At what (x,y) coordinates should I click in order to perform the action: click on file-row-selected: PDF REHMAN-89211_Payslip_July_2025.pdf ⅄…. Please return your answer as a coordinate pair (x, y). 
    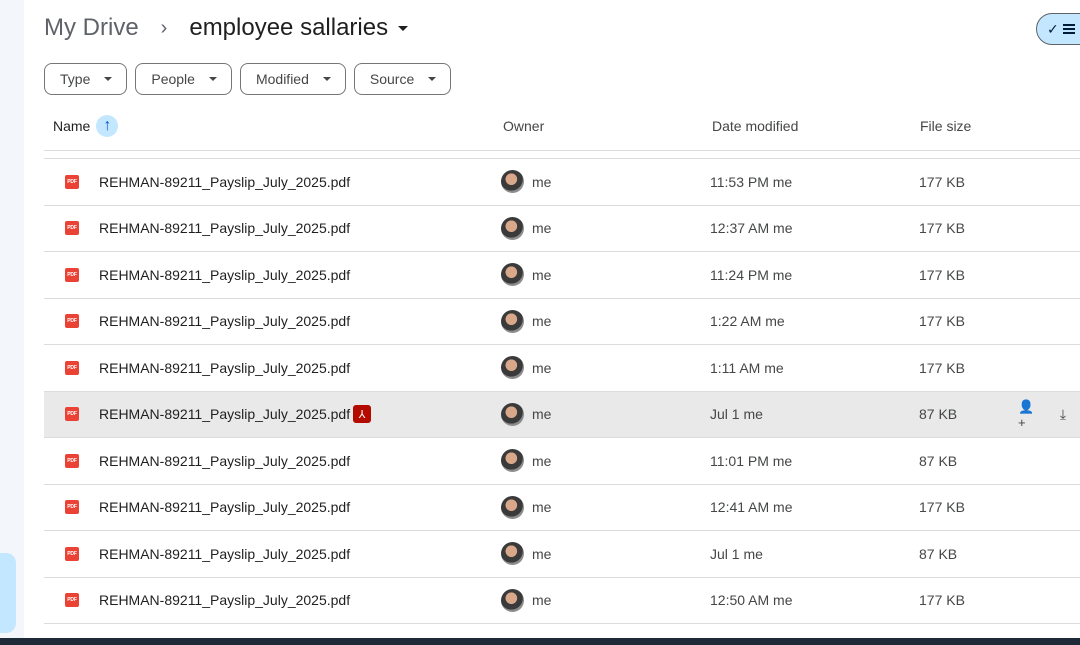
    Looking at the image, I should click on (562, 414).